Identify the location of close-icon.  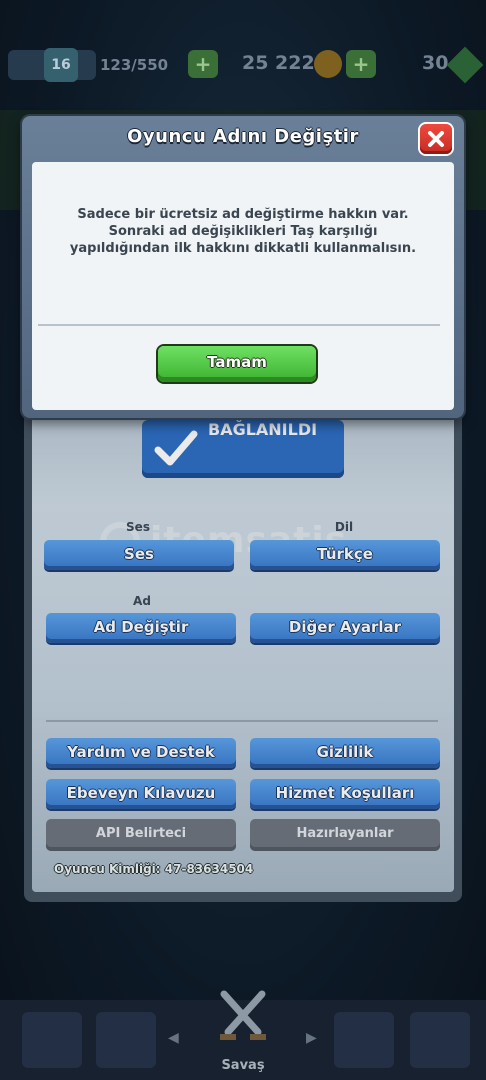
(436, 139).